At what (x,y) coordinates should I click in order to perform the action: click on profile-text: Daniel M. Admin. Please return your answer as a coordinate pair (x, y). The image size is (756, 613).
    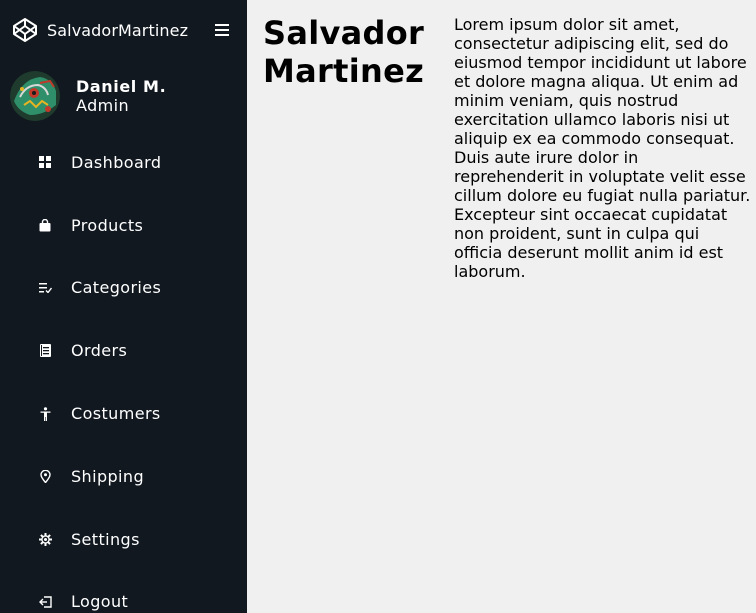
    Looking at the image, I should click on (121, 96).